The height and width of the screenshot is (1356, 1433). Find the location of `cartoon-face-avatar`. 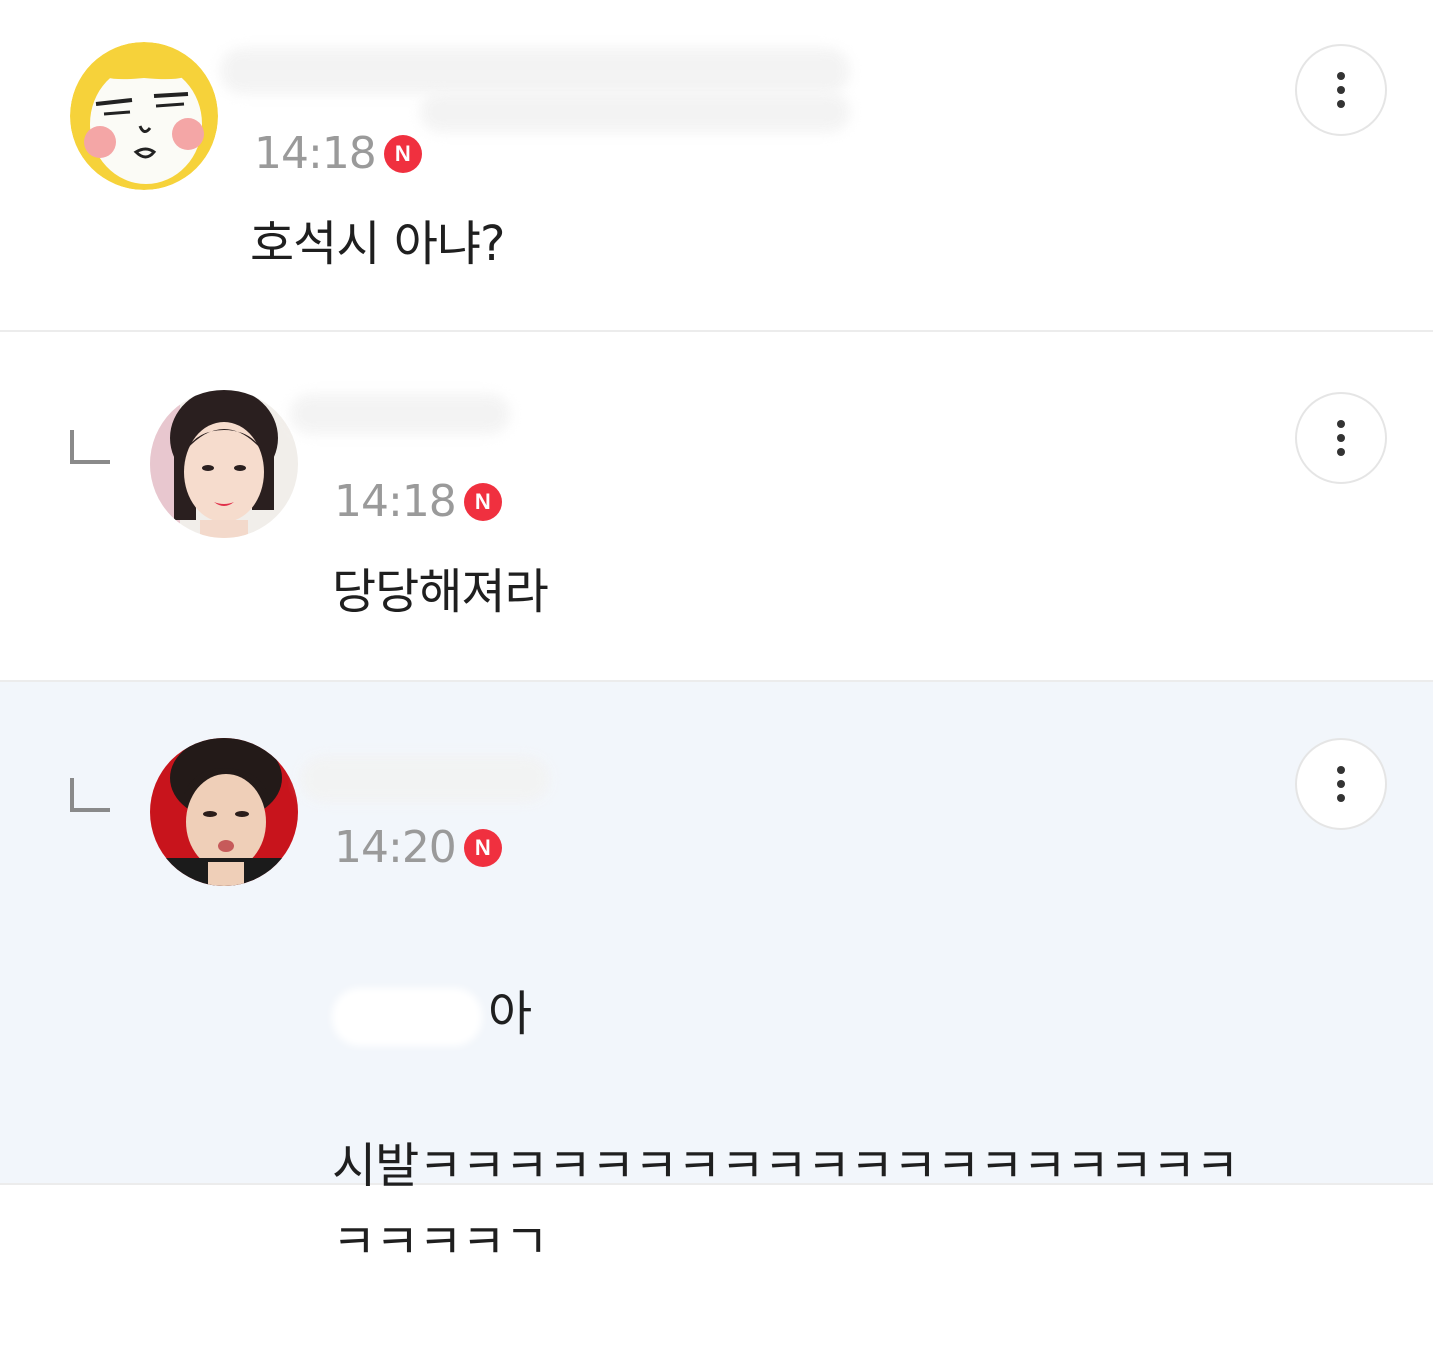

cartoon-face-avatar is located at coordinates (144, 116).